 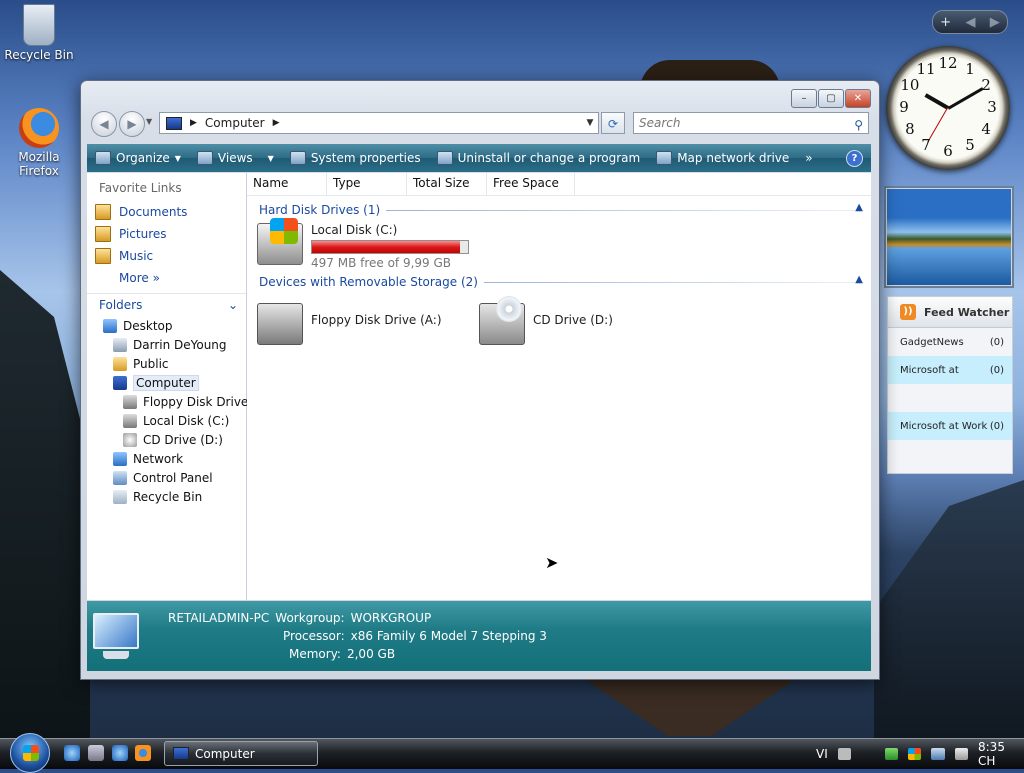 I want to click on tree-item-desktop: Desktop, so click(x=166, y=325).